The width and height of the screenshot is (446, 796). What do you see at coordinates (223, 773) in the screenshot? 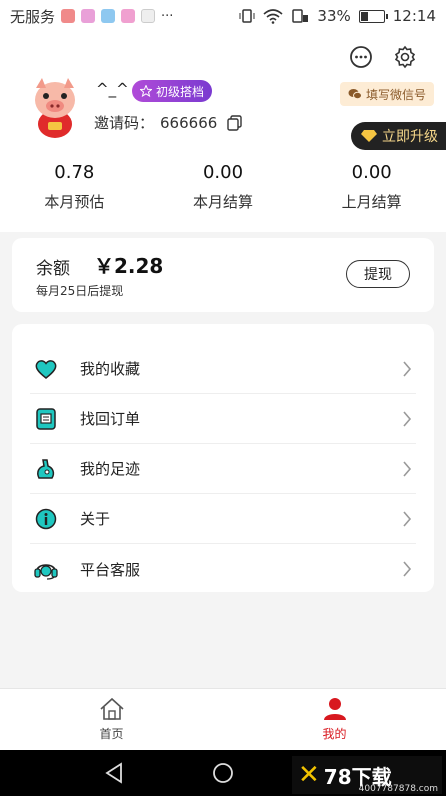
I see `home-circle-icon` at bounding box center [223, 773].